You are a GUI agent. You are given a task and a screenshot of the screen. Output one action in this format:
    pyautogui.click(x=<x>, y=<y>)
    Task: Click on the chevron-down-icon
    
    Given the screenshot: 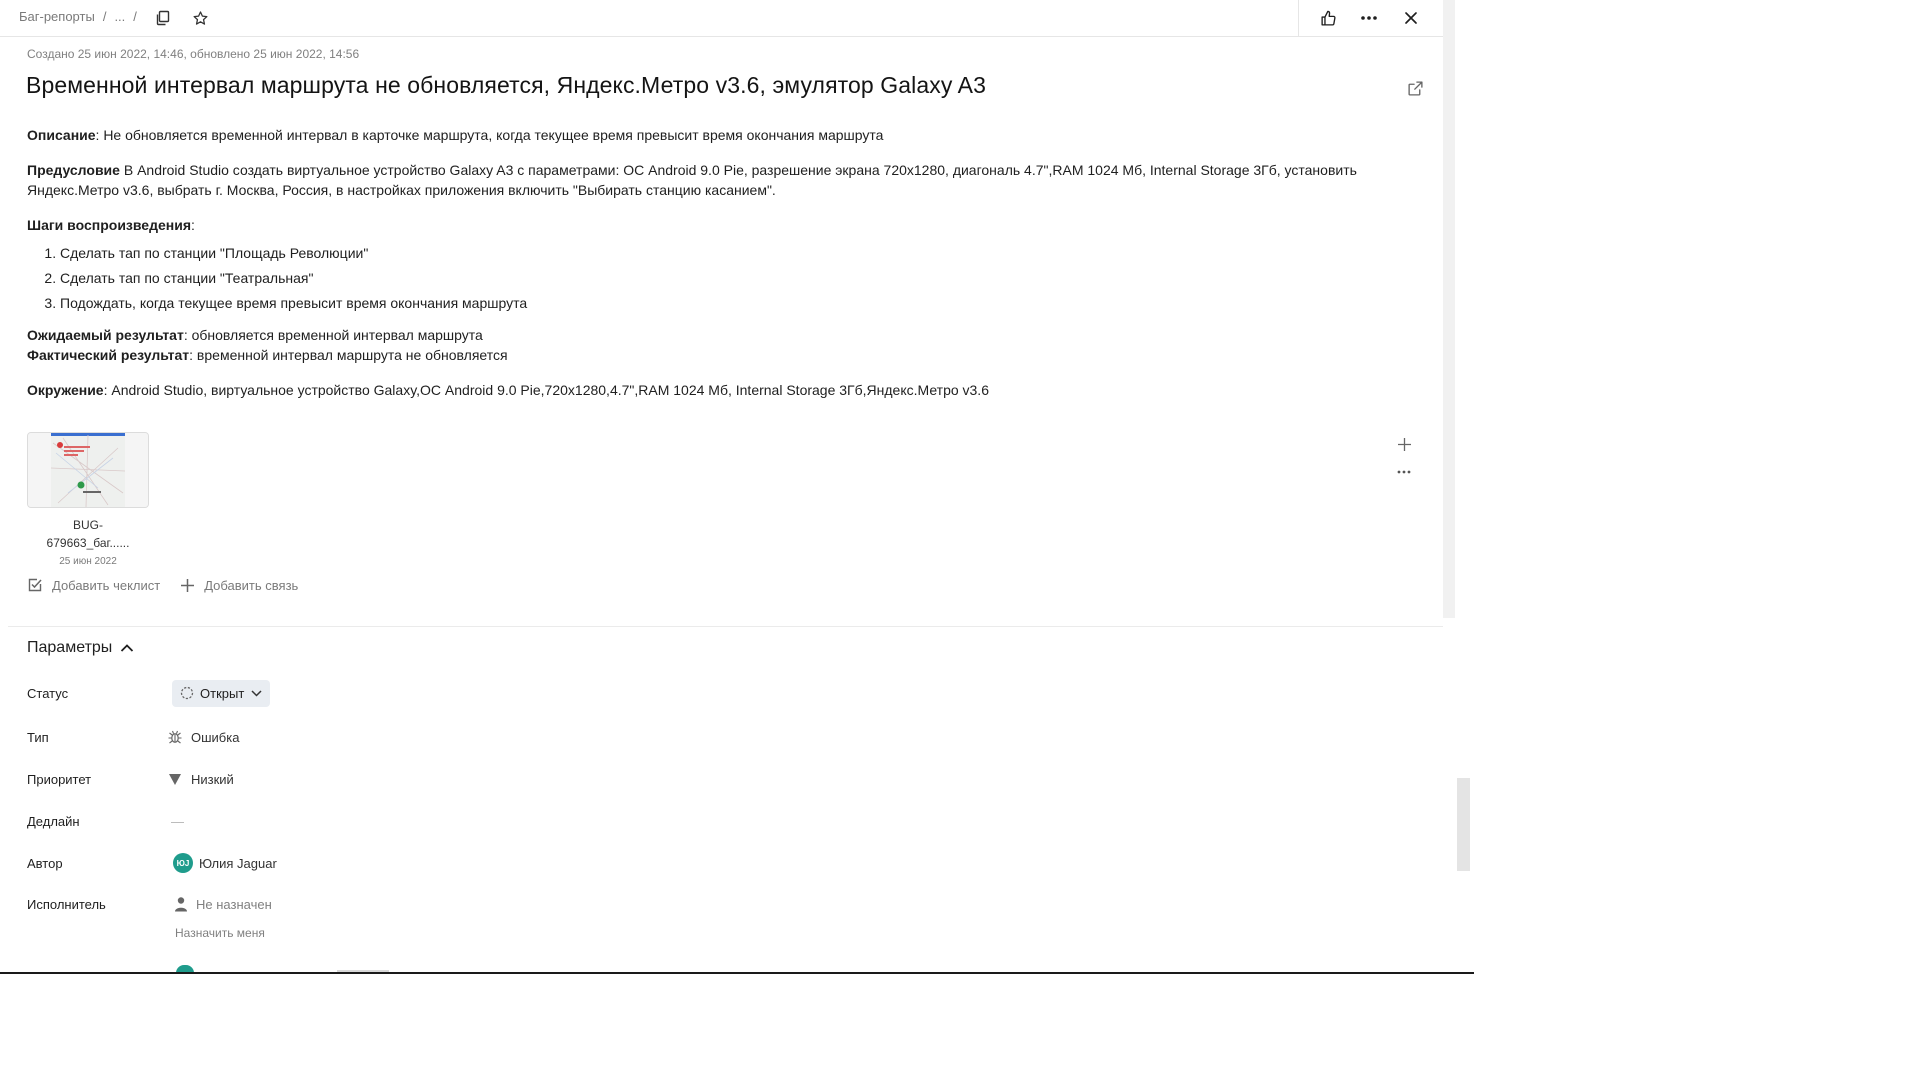 What is the action you would take?
    pyautogui.click(x=256, y=693)
    